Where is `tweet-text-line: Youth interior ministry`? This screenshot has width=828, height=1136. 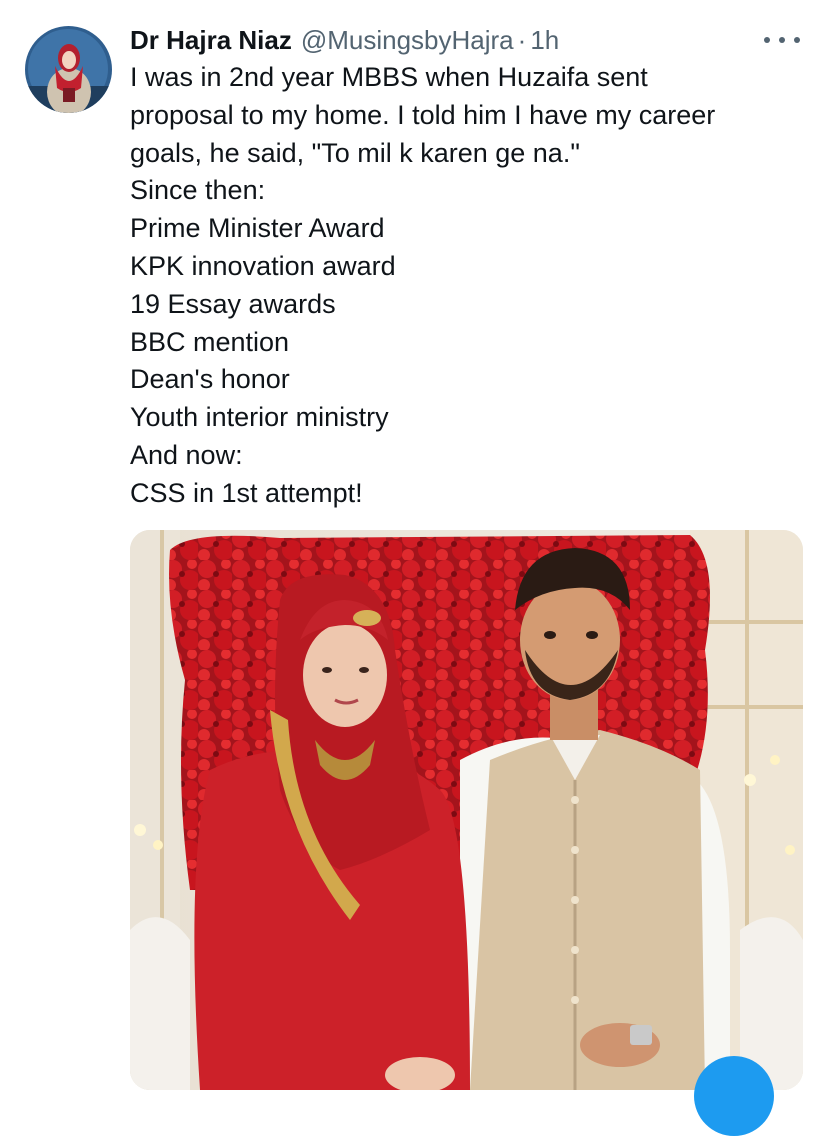
tweet-text-line: Youth interior ministry is located at coordinates (259, 417).